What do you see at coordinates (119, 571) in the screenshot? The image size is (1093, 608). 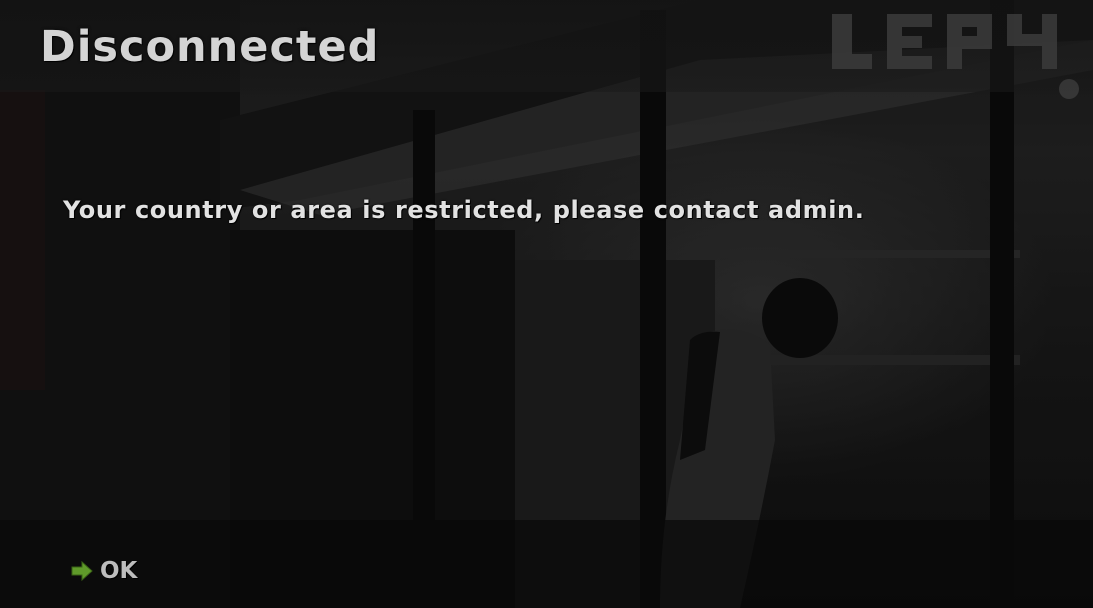 I see `ok-label: OK` at bounding box center [119, 571].